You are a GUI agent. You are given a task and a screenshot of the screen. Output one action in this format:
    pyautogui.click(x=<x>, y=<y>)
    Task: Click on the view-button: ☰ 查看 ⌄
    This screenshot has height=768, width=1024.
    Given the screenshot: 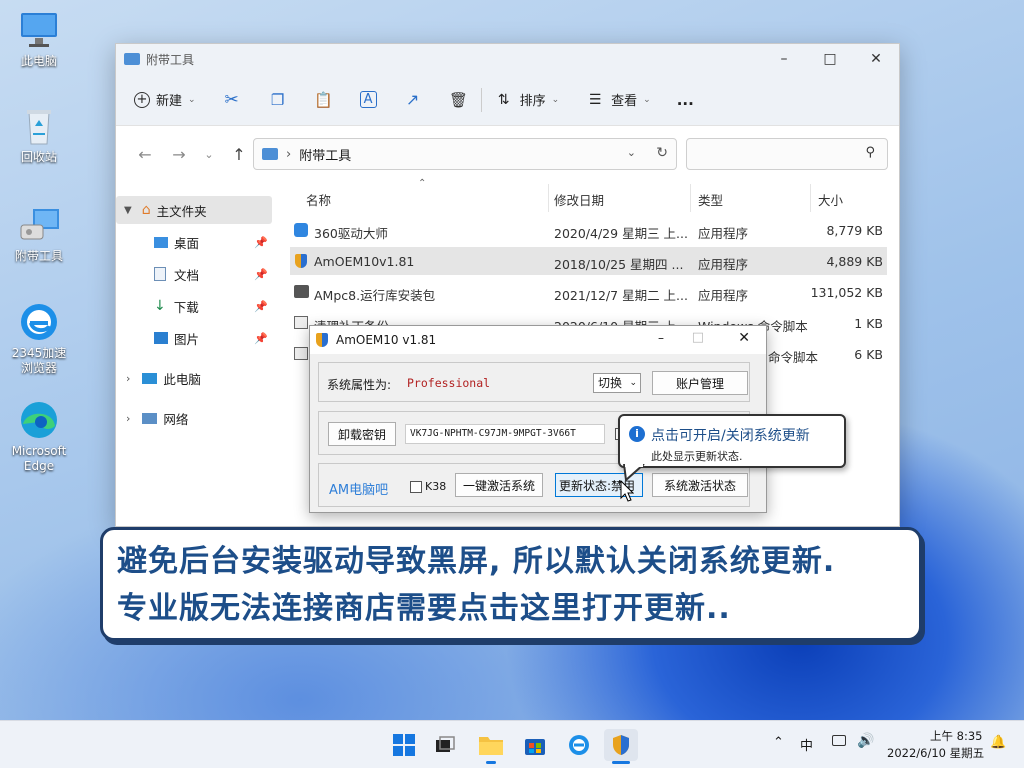 What is the action you would take?
    pyautogui.click(x=618, y=100)
    